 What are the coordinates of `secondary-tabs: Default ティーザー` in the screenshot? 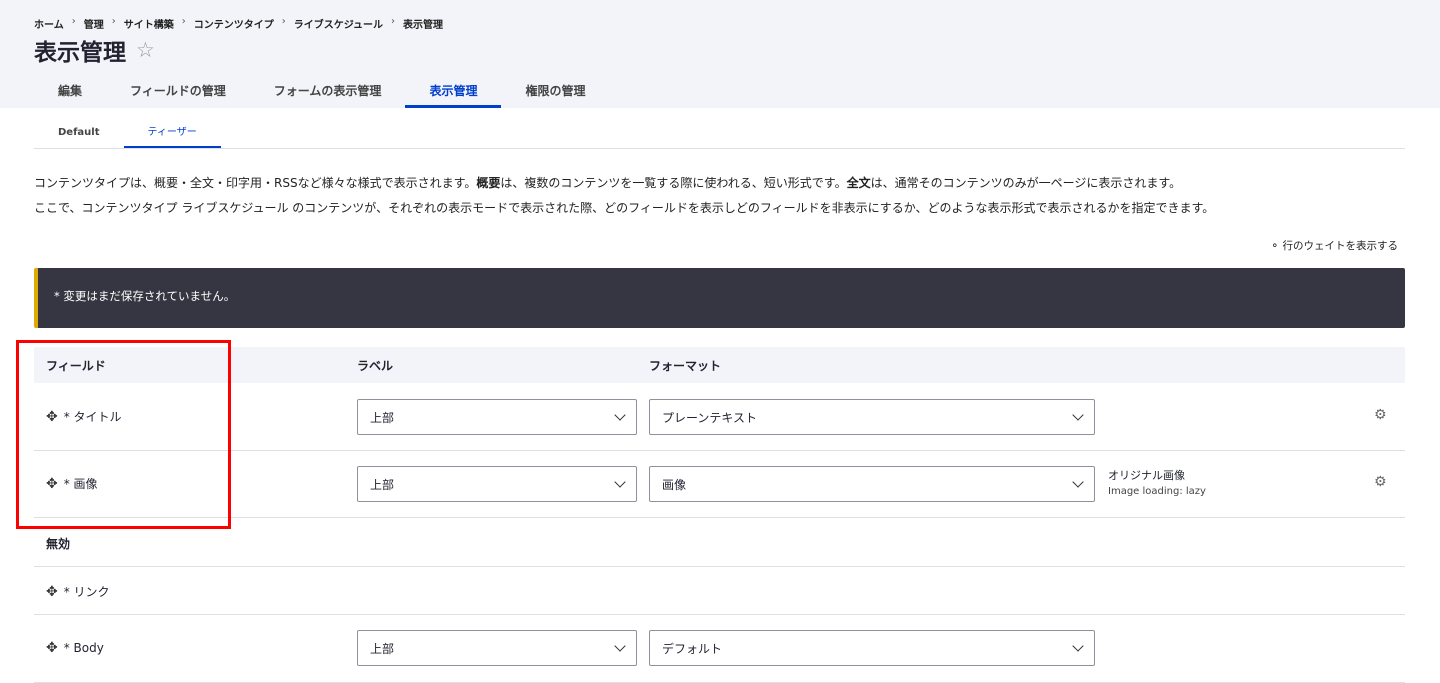 It's located at (719, 135).